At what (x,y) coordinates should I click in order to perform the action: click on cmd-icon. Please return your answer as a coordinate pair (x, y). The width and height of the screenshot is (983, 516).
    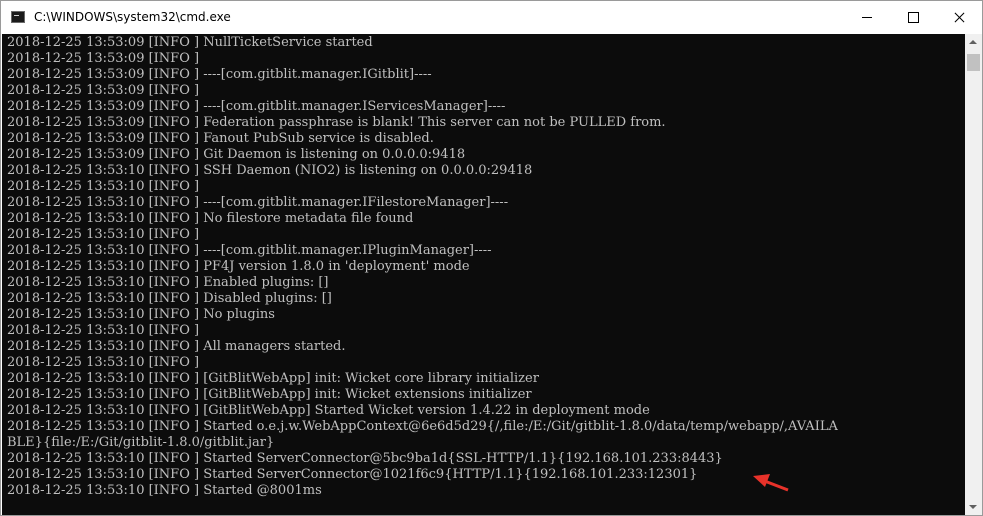
    Looking at the image, I should click on (18, 17).